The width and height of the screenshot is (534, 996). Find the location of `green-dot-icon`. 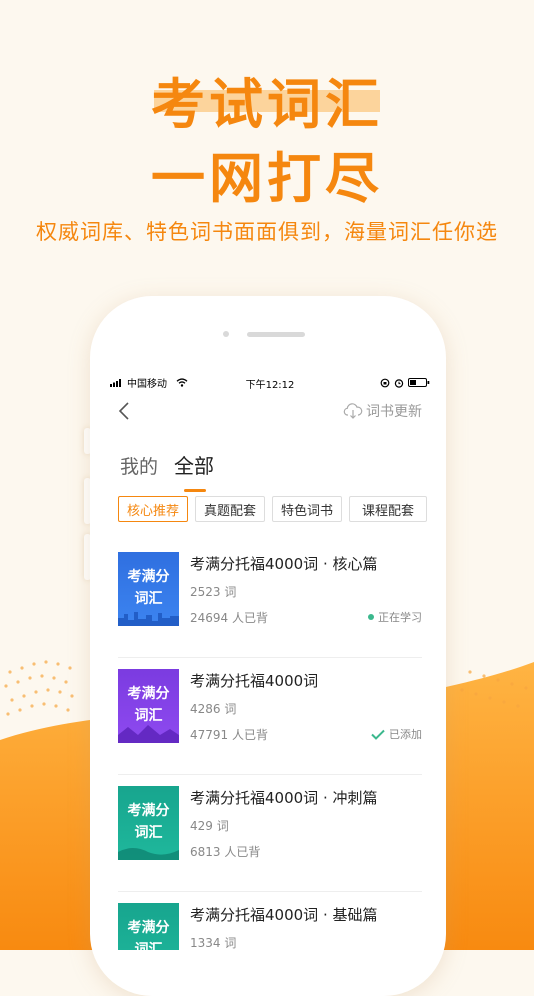

green-dot-icon is located at coordinates (371, 617).